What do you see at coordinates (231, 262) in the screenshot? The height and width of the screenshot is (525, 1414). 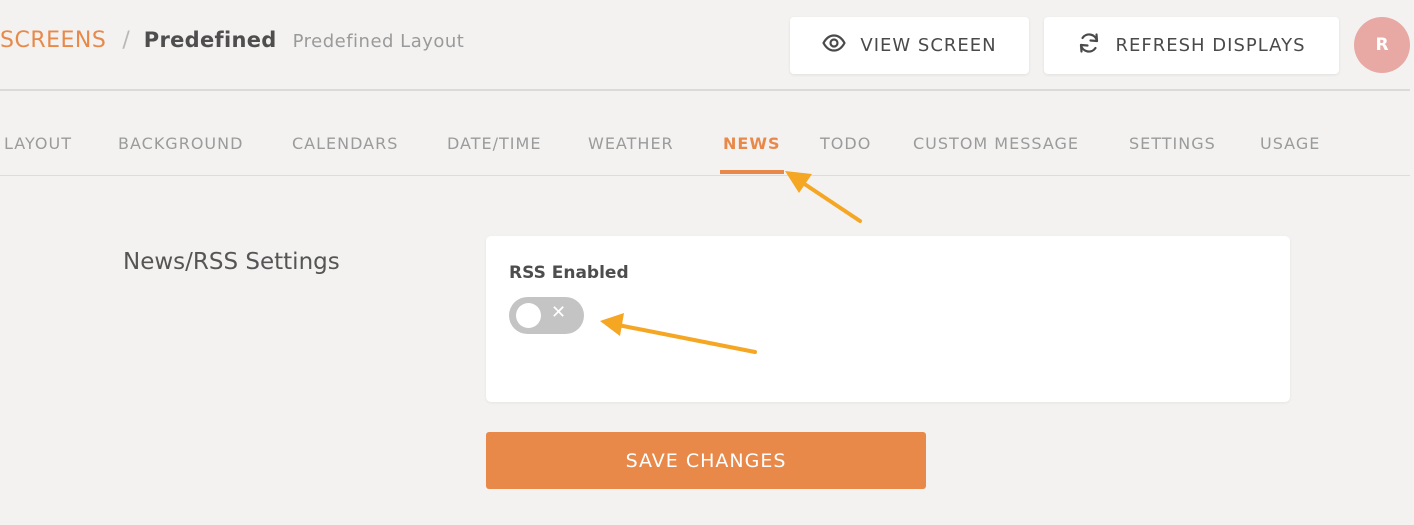 I see `section-title: News/RSS Settings` at bounding box center [231, 262].